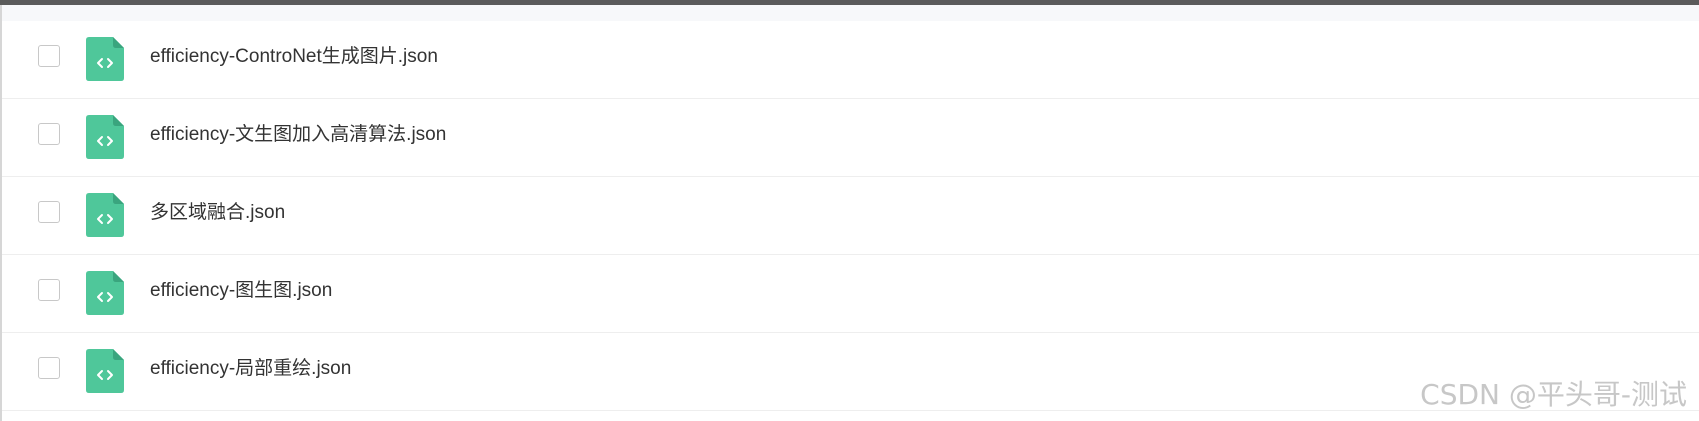 This screenshot has width=1699, height=421. I want to click on file-name: 多区域融合.json, so click(217, 213).